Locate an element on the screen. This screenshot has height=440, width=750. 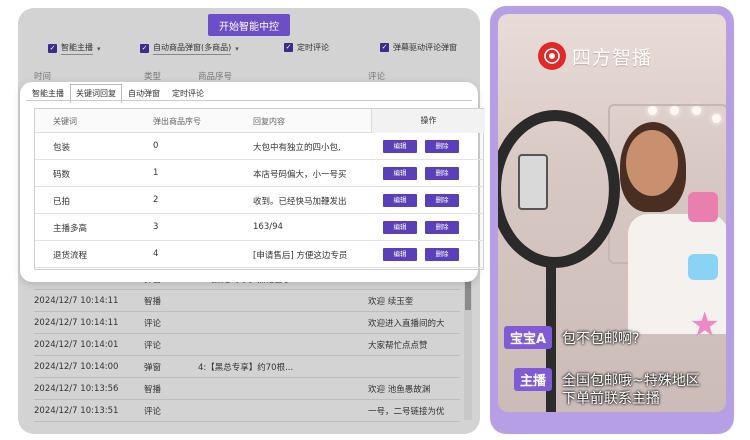
checkbox-label: 智能主播 is located at coordinates (77, 48).